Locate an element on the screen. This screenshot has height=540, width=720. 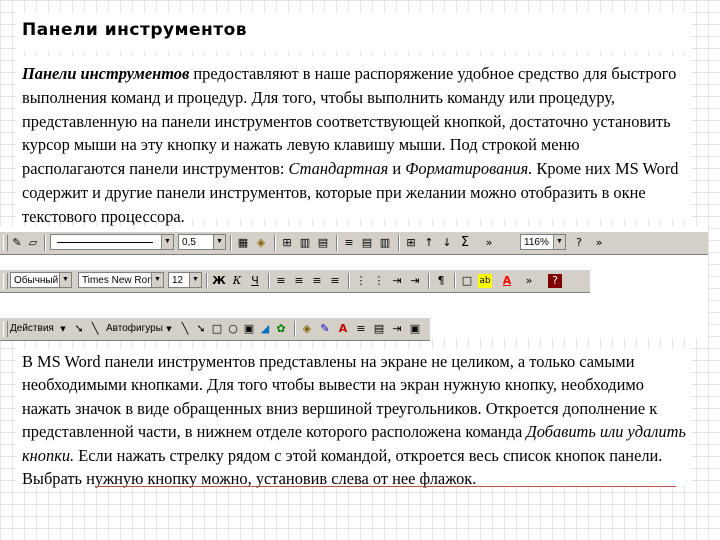
pencil-icon: ✎ is located at coordinates (17, 243).